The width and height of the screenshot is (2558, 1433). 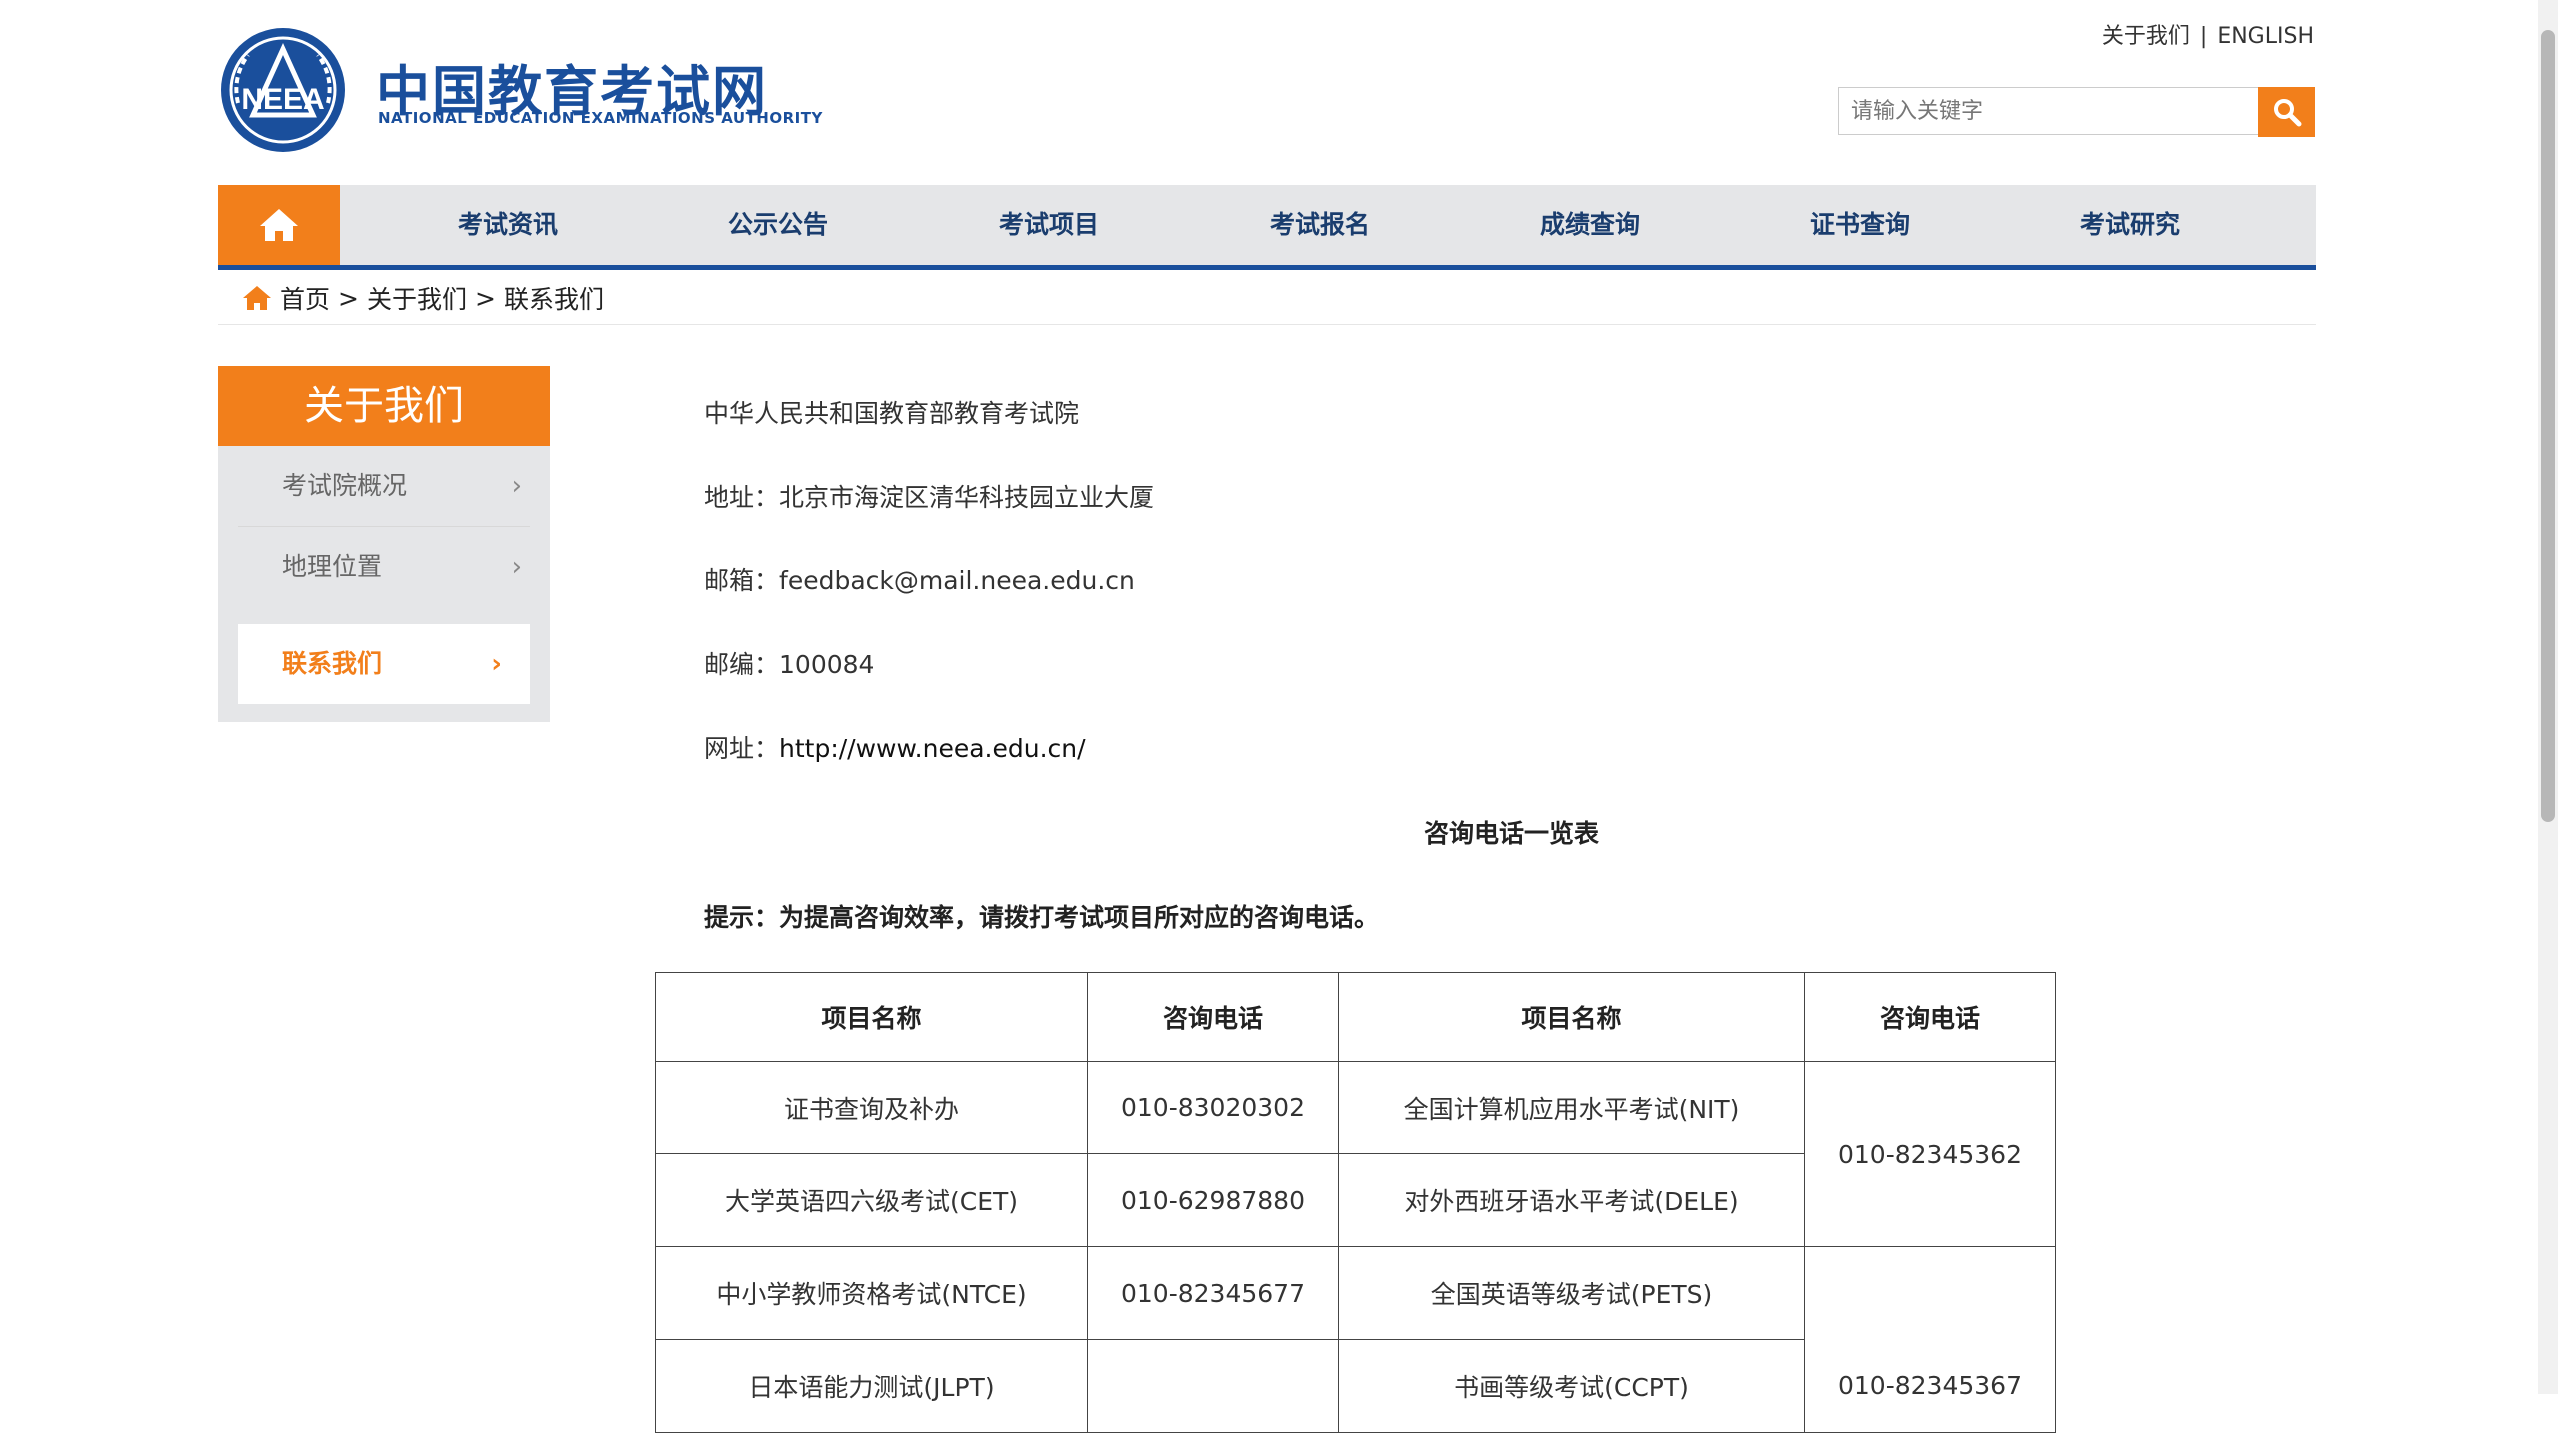 I want to click on top-links: 关于我们 | ENGLISH, so click(x=2208, y=34).